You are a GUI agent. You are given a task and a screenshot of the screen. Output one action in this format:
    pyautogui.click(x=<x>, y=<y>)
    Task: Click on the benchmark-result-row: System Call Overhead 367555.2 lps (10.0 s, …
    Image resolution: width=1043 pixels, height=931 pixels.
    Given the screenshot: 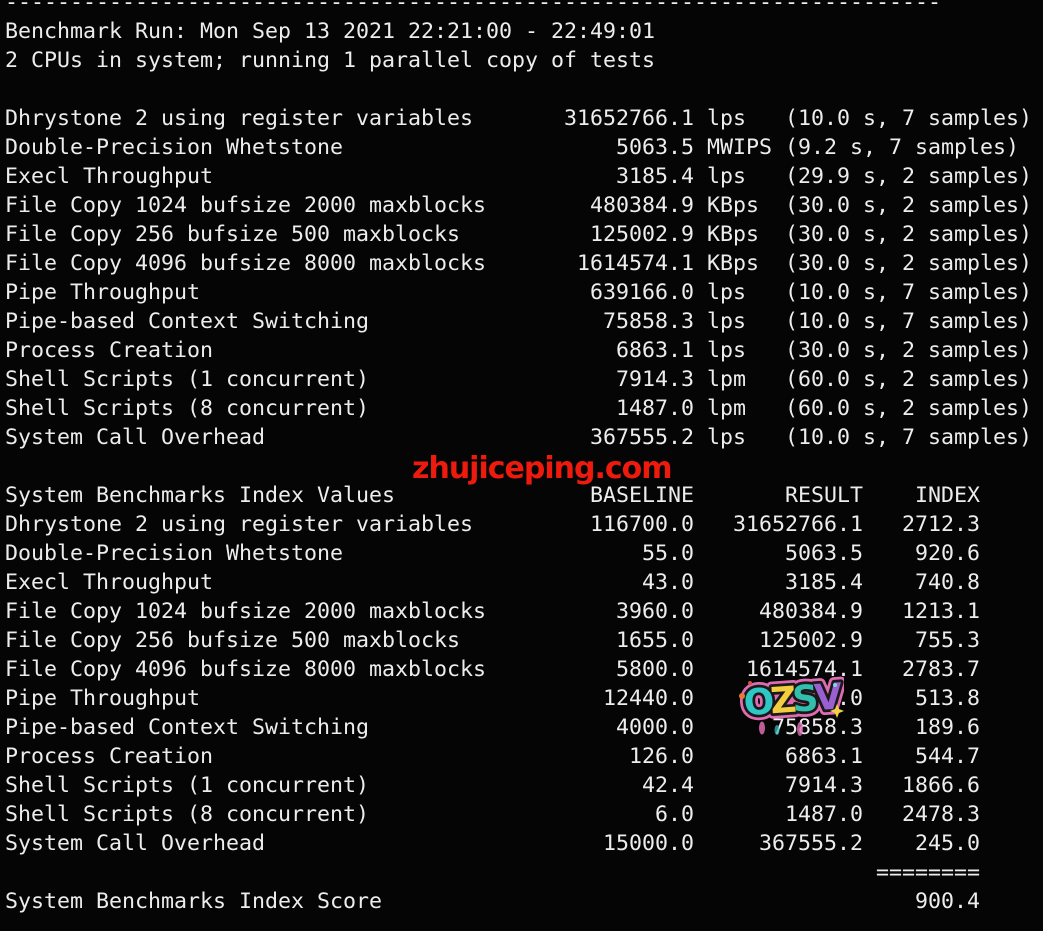 What is the action you would take?
    pyautogui.click(x=524, y=437)
    